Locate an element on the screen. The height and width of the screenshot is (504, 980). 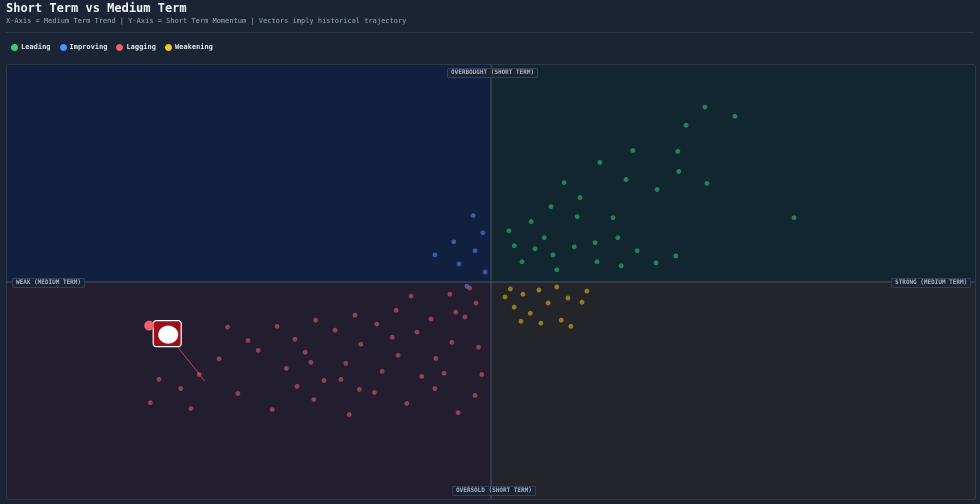
legend-item-improving: Improving is located at coordinates (83, 47).